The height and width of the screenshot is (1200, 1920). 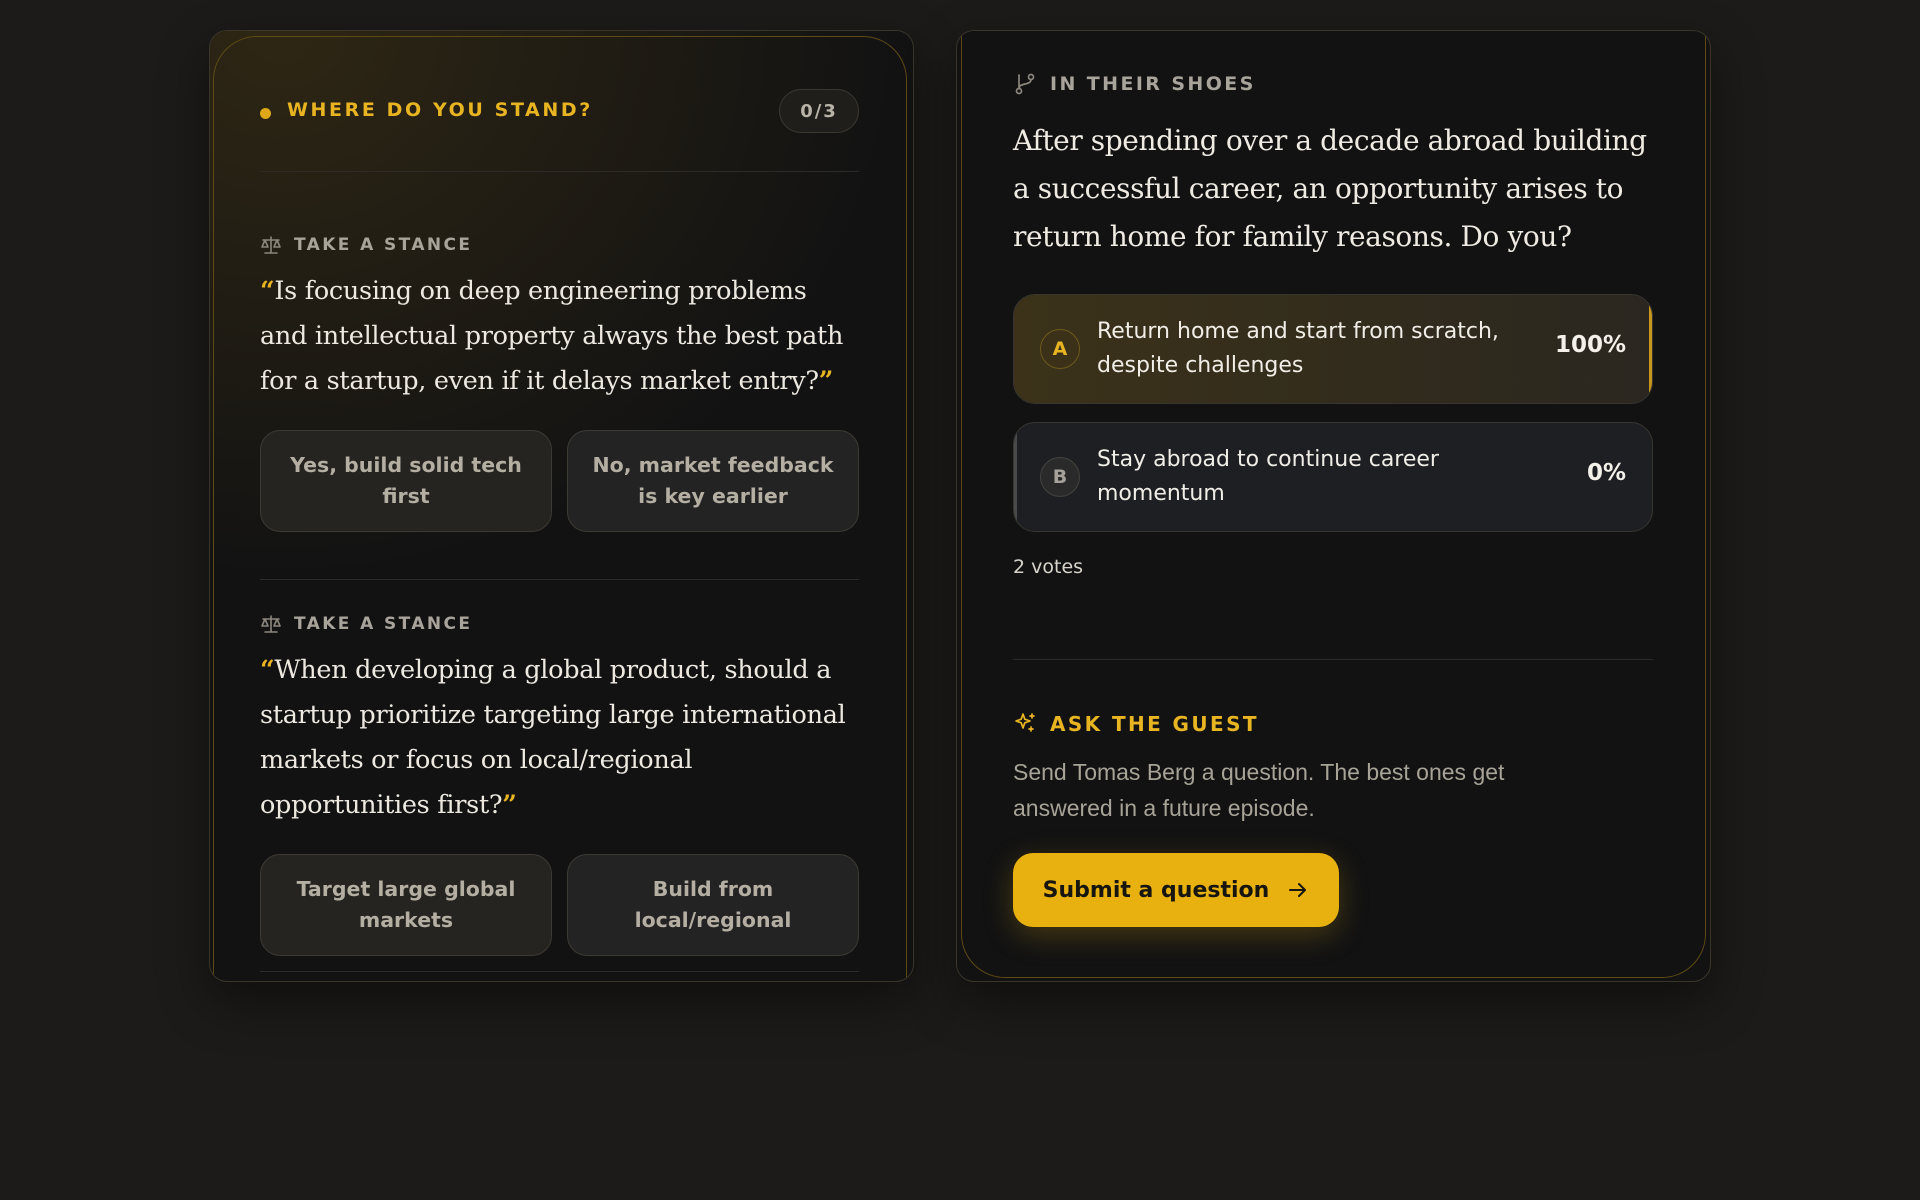 I want to click on option-text: Stay abroad to continue career momentum, so click(x=1268, y=476).